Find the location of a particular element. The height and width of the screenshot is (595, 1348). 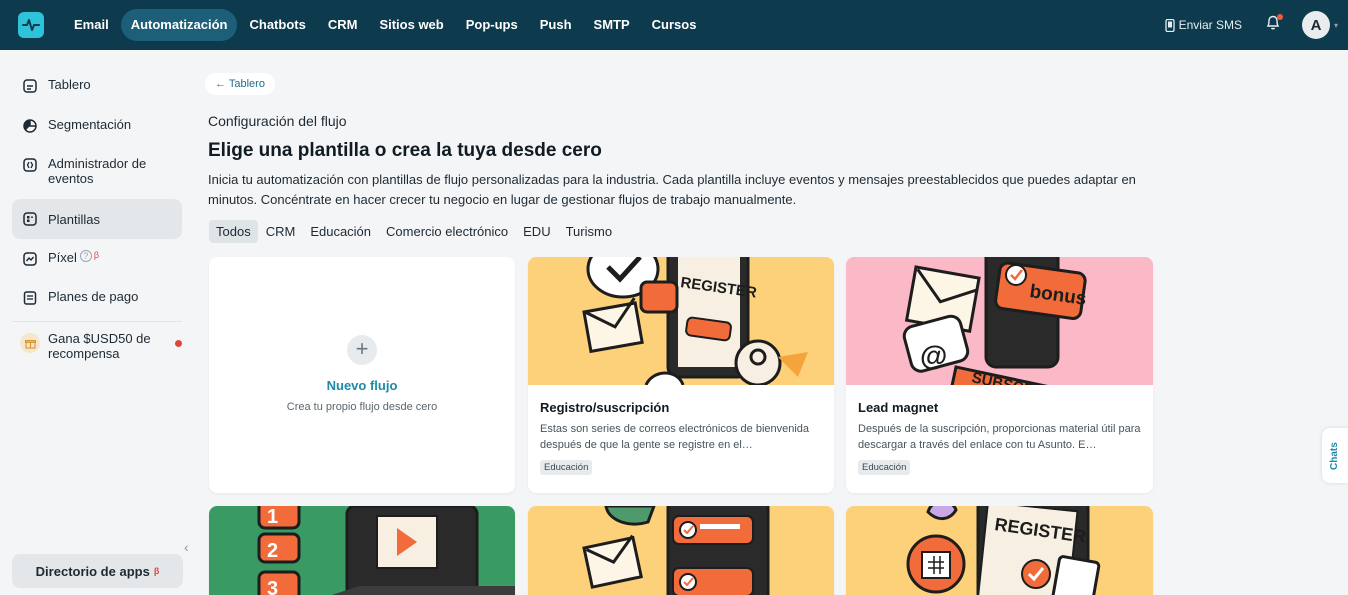

nav-websites: Sitios web is located at coordinates (411, 25).